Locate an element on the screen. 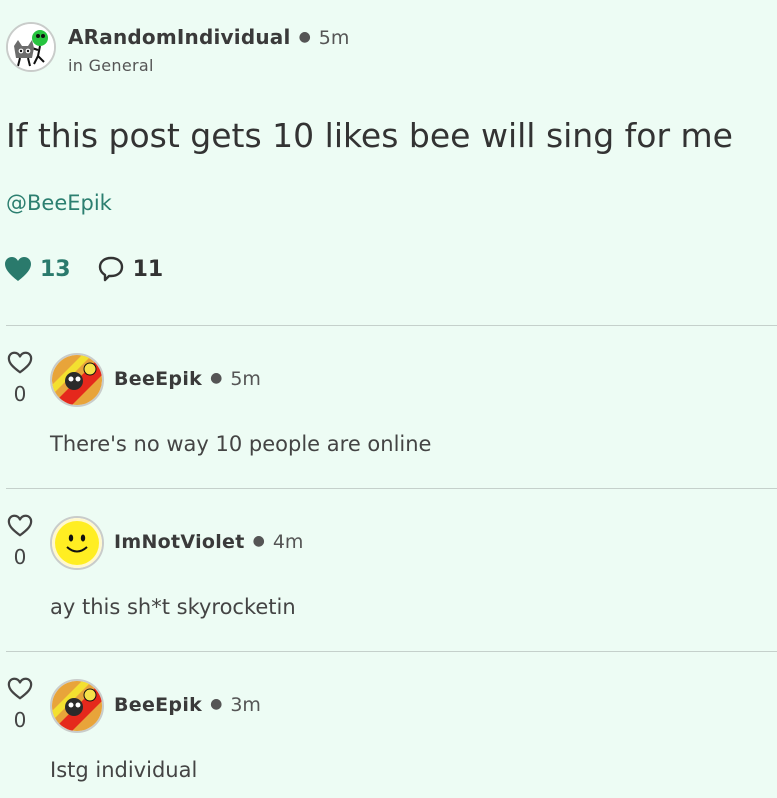  post-header: ARandomIndividual ● 5m in General is located at coordinates (177, 50).